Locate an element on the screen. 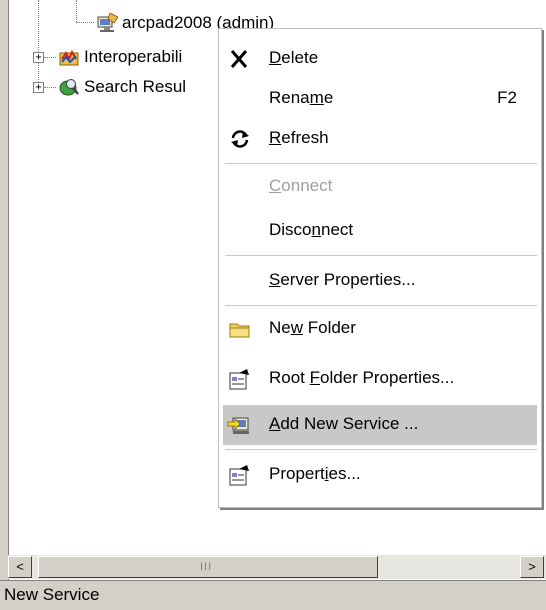  scrollbar-grip: III is located at coordinates (206, 567).